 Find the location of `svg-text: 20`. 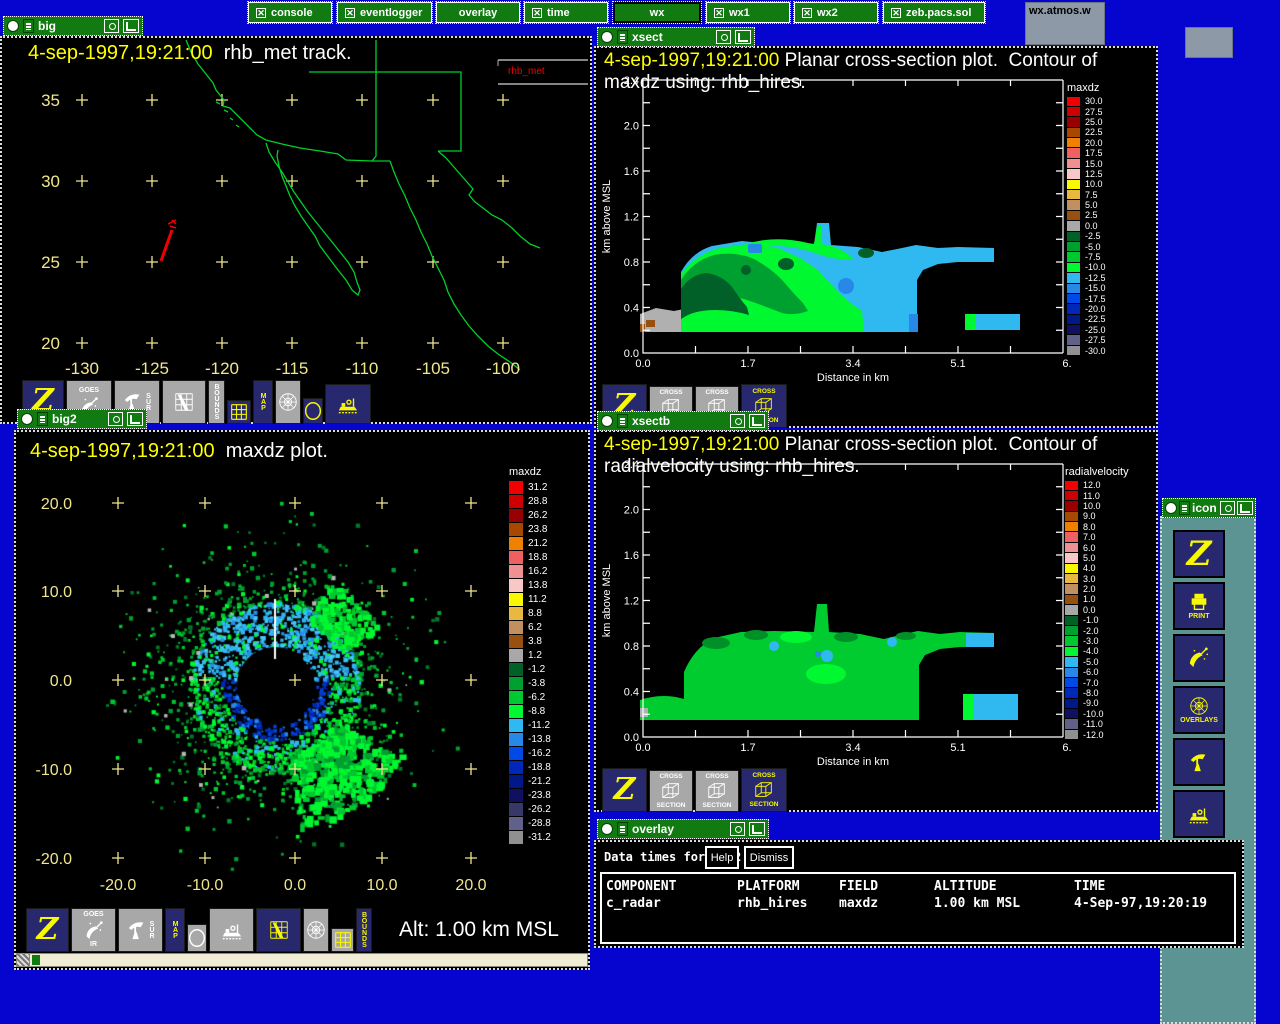

svg-text: 20 is located at coordinates (50, 343).